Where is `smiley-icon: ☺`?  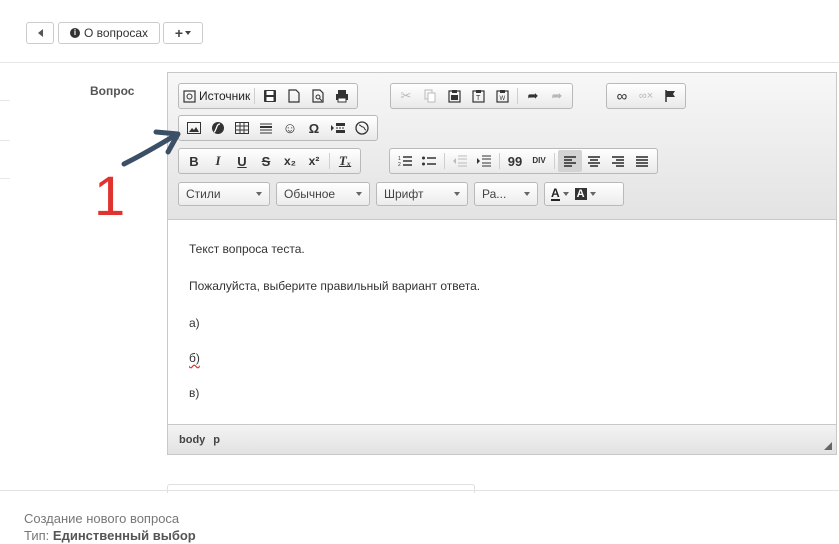 smiley-icon: ☺ is located at coordinates (290, 128).